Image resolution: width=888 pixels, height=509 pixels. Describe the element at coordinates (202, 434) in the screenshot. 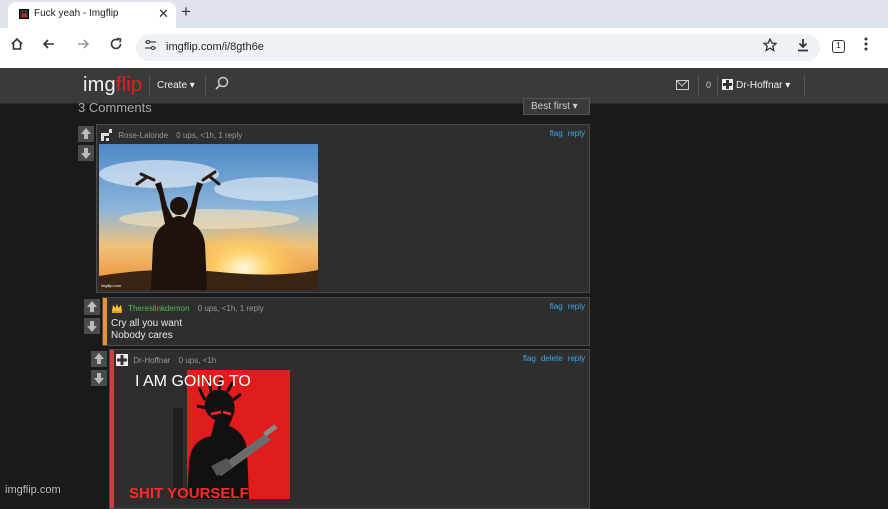

I see `comment-meme-image: I AM GOING TO SHIT YOURSELF` at that location.